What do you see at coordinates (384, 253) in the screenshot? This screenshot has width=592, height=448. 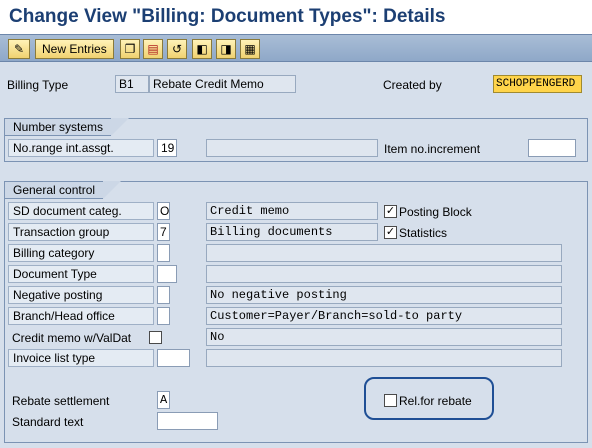 I see `billing-category-description` at bounding box center [384, 253].